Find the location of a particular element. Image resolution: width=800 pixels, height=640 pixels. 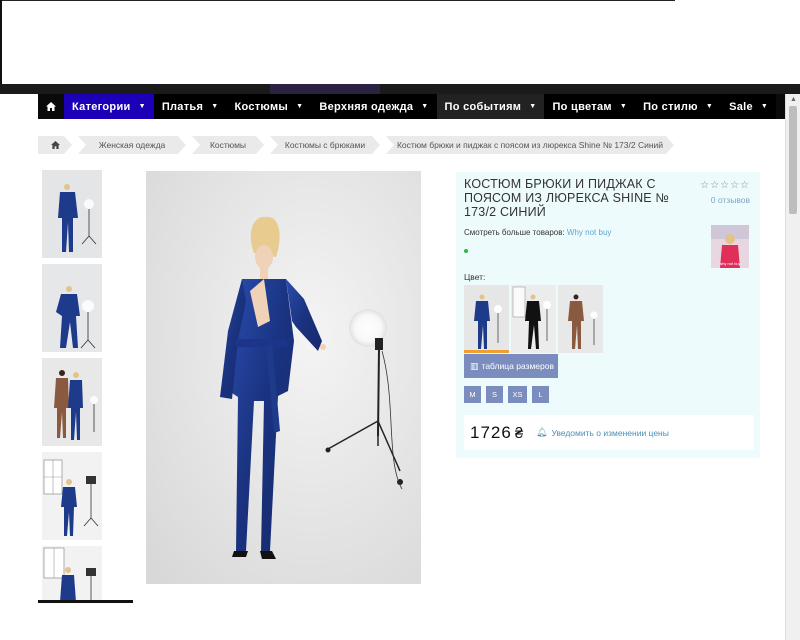

size-options: M S XS L is located at coordinates (506, 394).